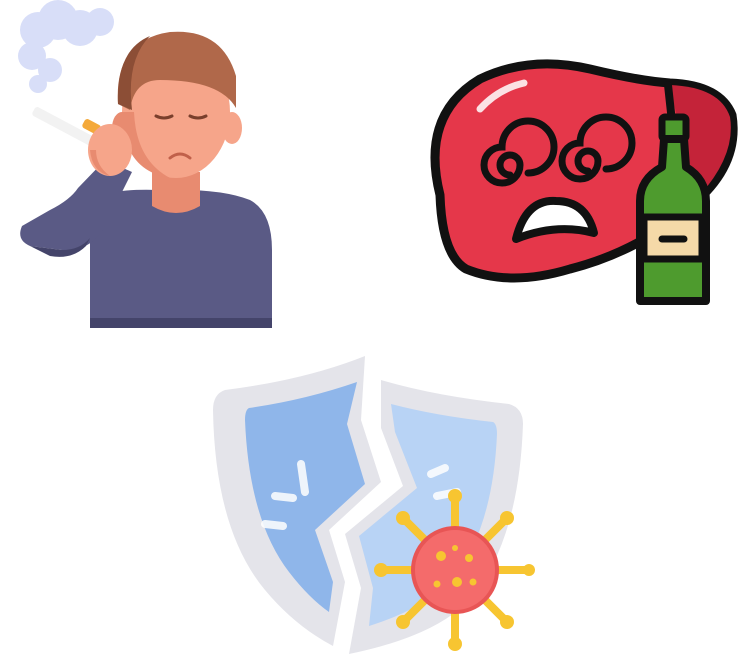  Describe the element at coordinates (66, 46) in the screenshot. I see `smoke-cloud` at that location.